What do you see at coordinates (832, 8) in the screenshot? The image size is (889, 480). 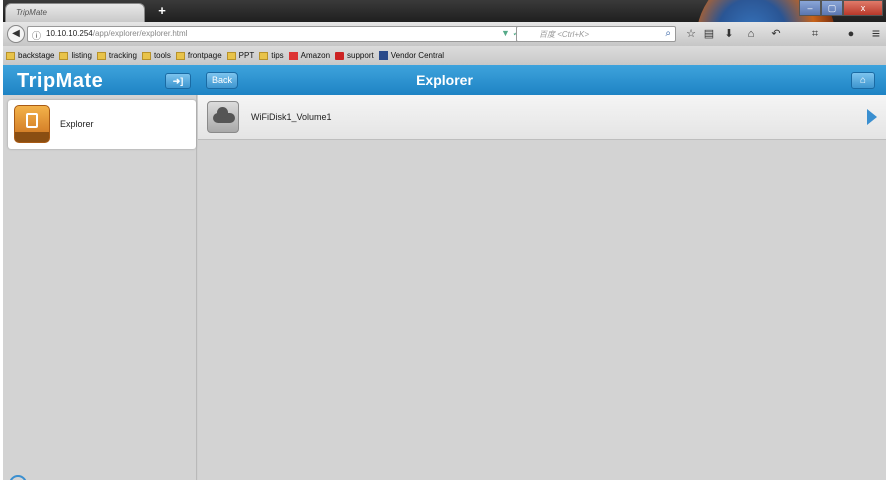 I see `maximize-button: ▢` at bounding box center [832, 8].